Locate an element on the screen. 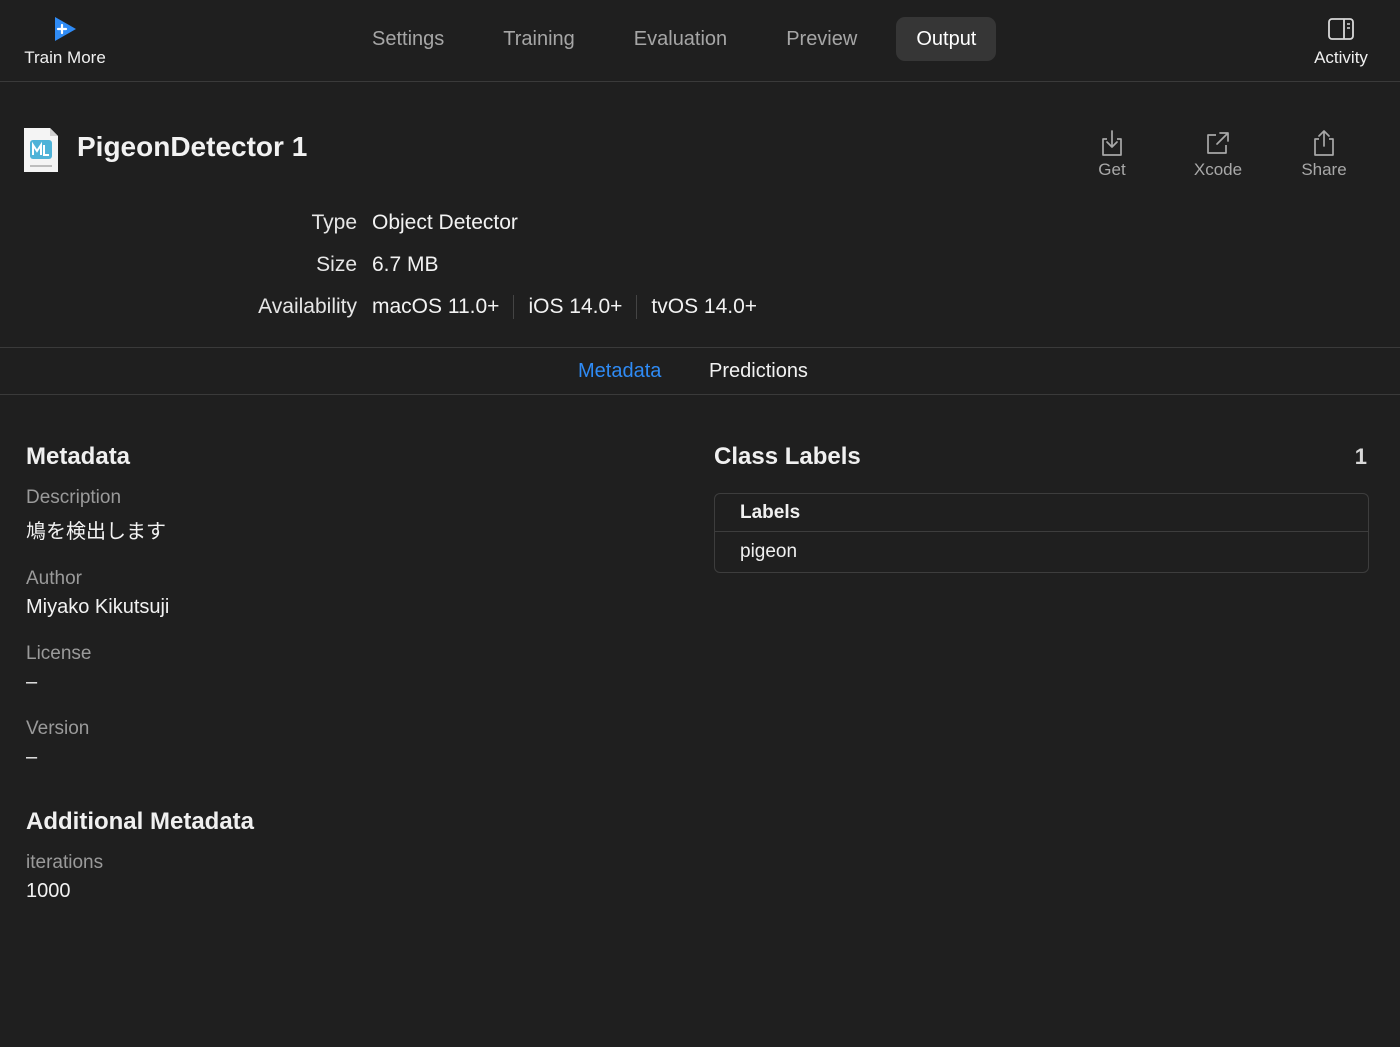  class-labels-count: 1 is located at coordinates (1360, 456).